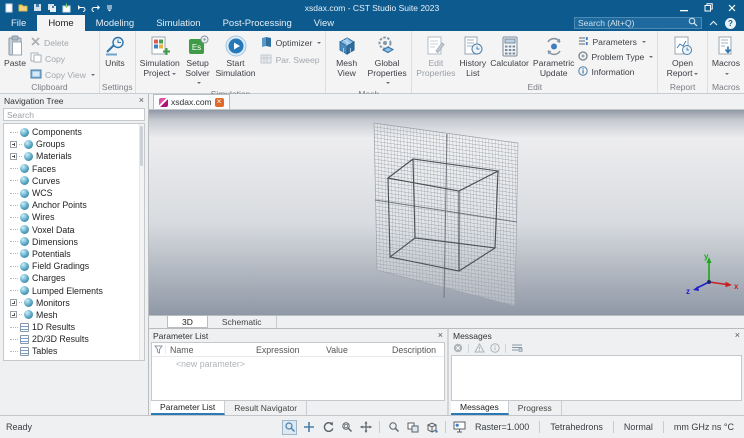 The width and height of the screenshot is (744, 438). Describe the element at coordinates (74, 132) in the screenshot. I see `tree-item-components: Components` at that location.